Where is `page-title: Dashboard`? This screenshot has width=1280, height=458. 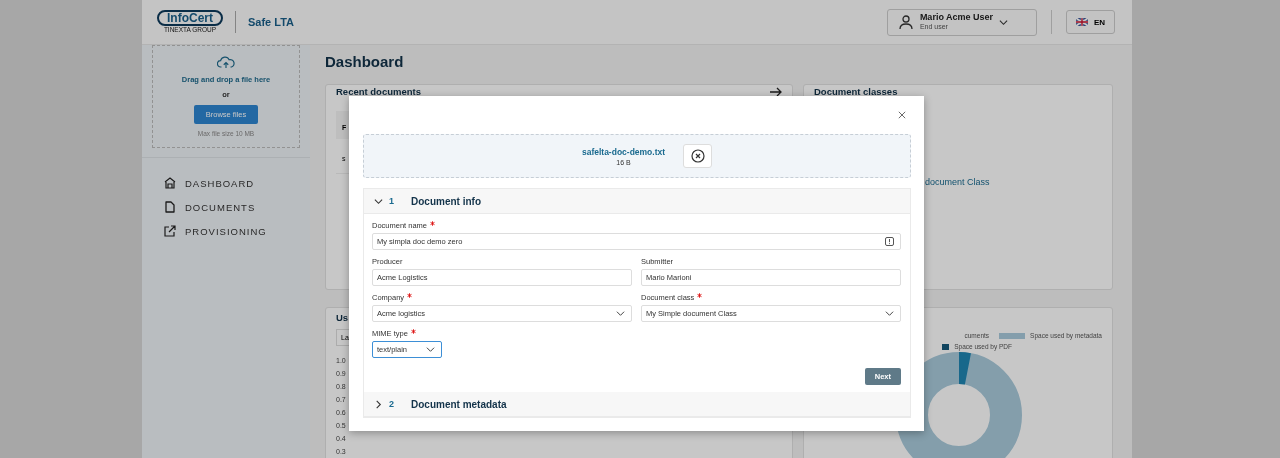 page-title: Dashboard is located at coordinates (365, 61).